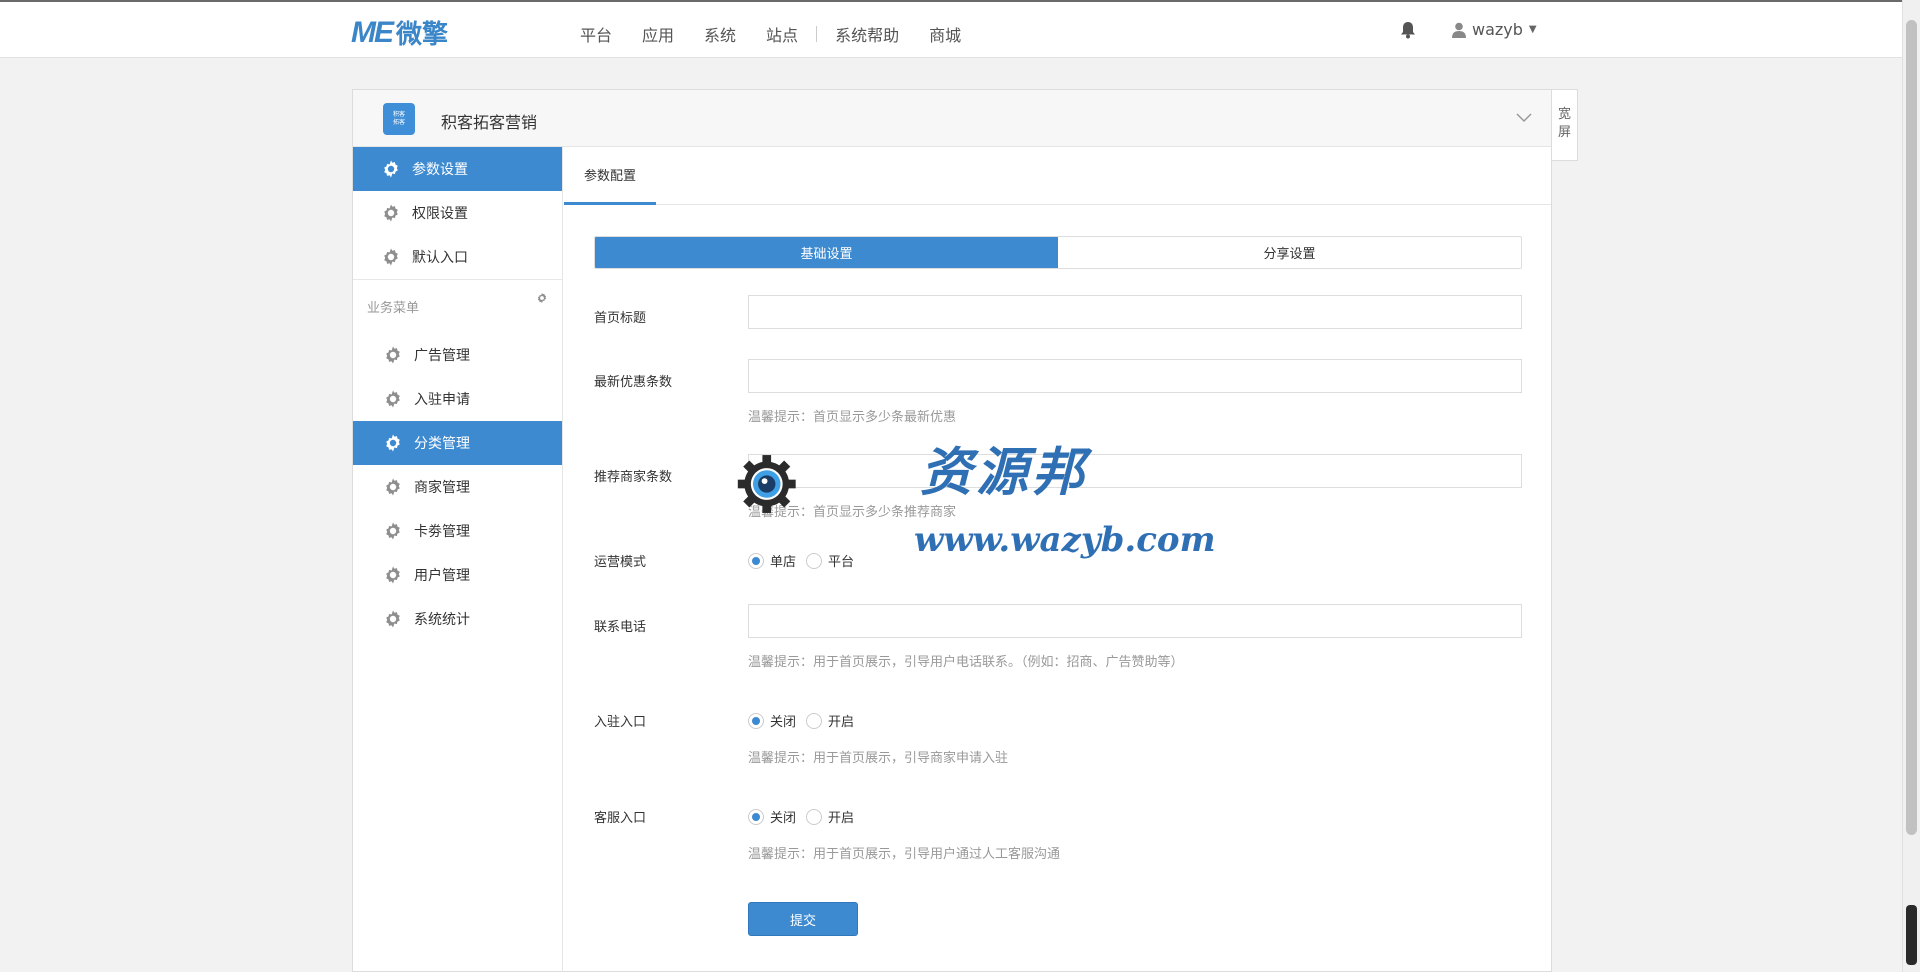 The height and width of the screenshot is (972, 1920). I want to click on sidebar-item-join-apply: 入驻申请, so click(457, 399).